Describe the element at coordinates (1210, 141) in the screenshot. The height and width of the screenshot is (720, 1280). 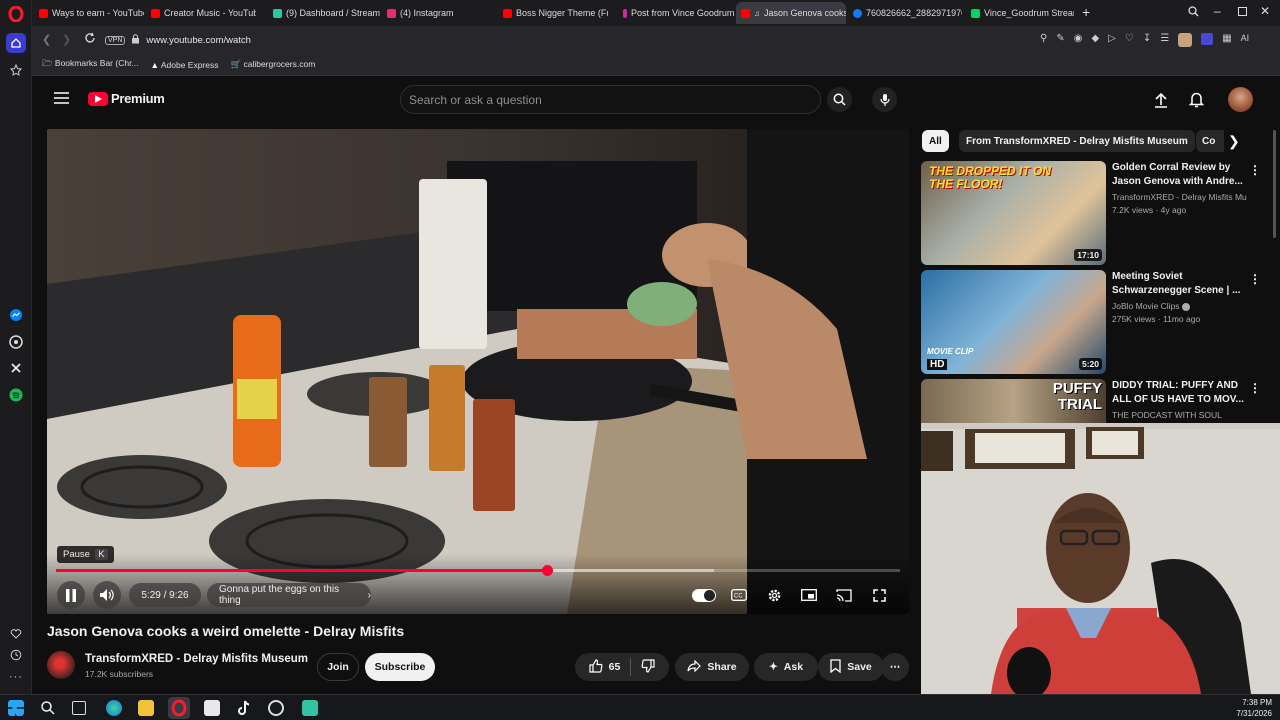
I see `chip-more: Co` at that location.